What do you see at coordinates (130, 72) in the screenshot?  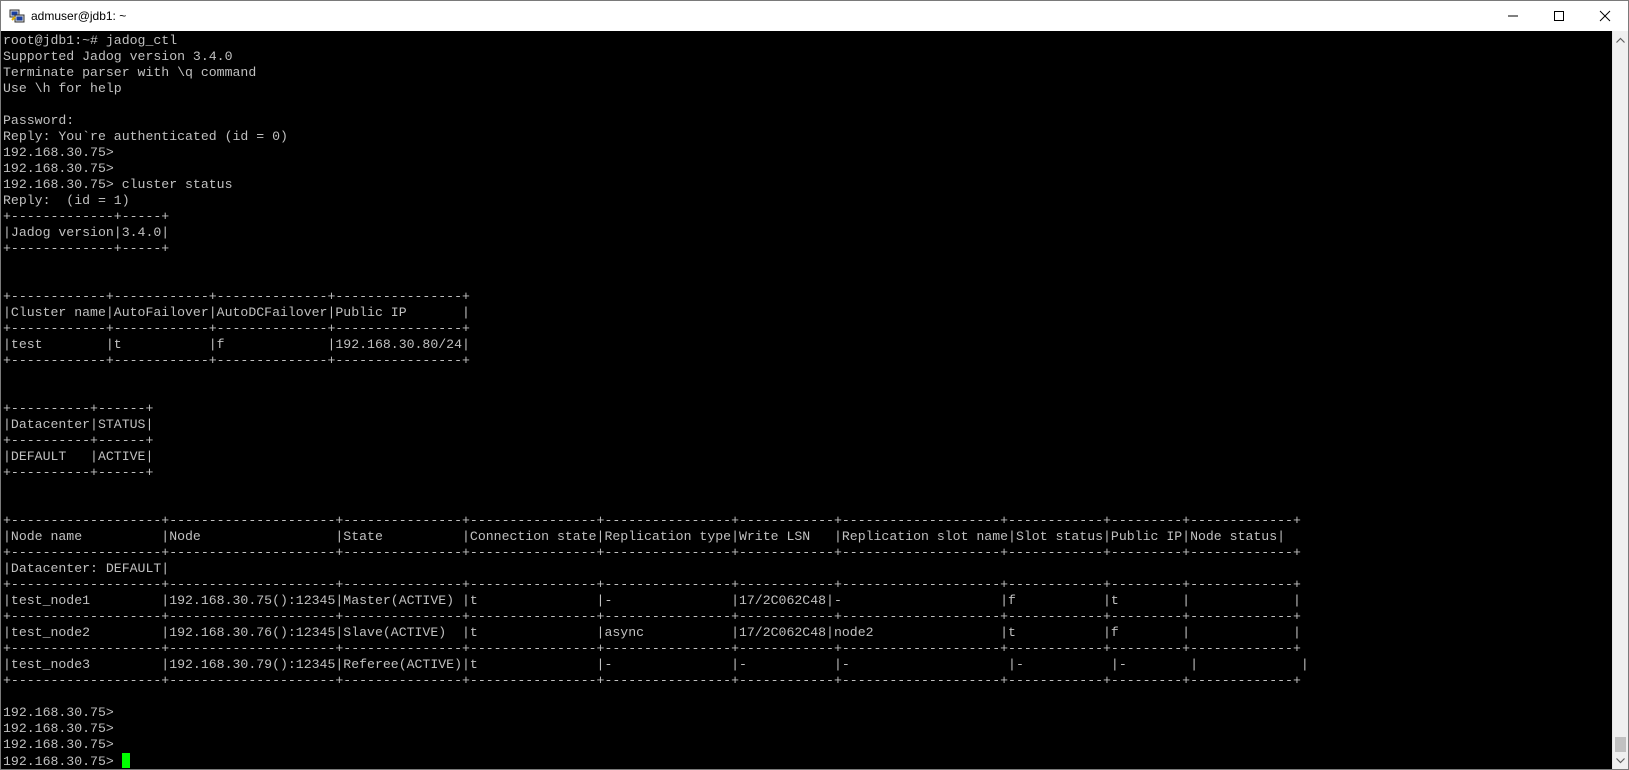 I see `terminal-line: Terminate parser with \q command` at bounding box center [130, 72].